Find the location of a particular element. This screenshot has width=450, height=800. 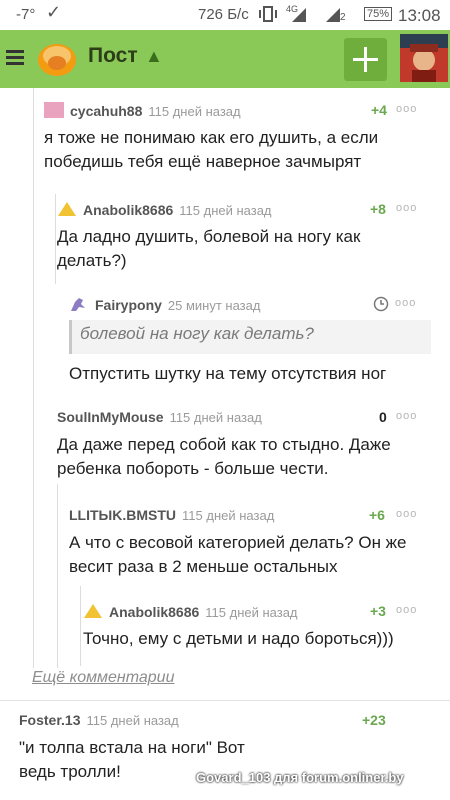

comment-meta: SoulInMyMouse 115 дней назад is located at coordinates (159, 420).